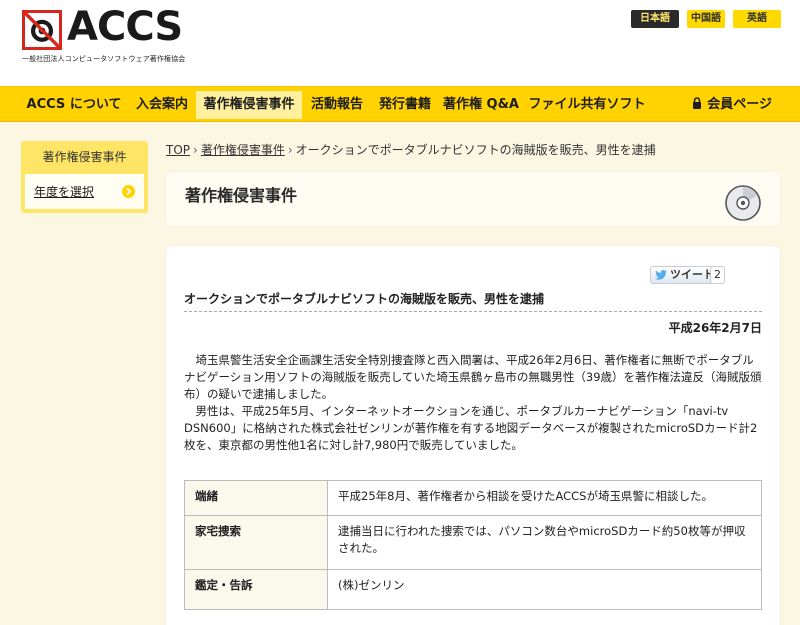  Describe the element at coordinates (364, 299) in the screenshot. I see `article-title: オークションでポータブルナビソフトの海賊版を販売、男性を逮捕` at that location.